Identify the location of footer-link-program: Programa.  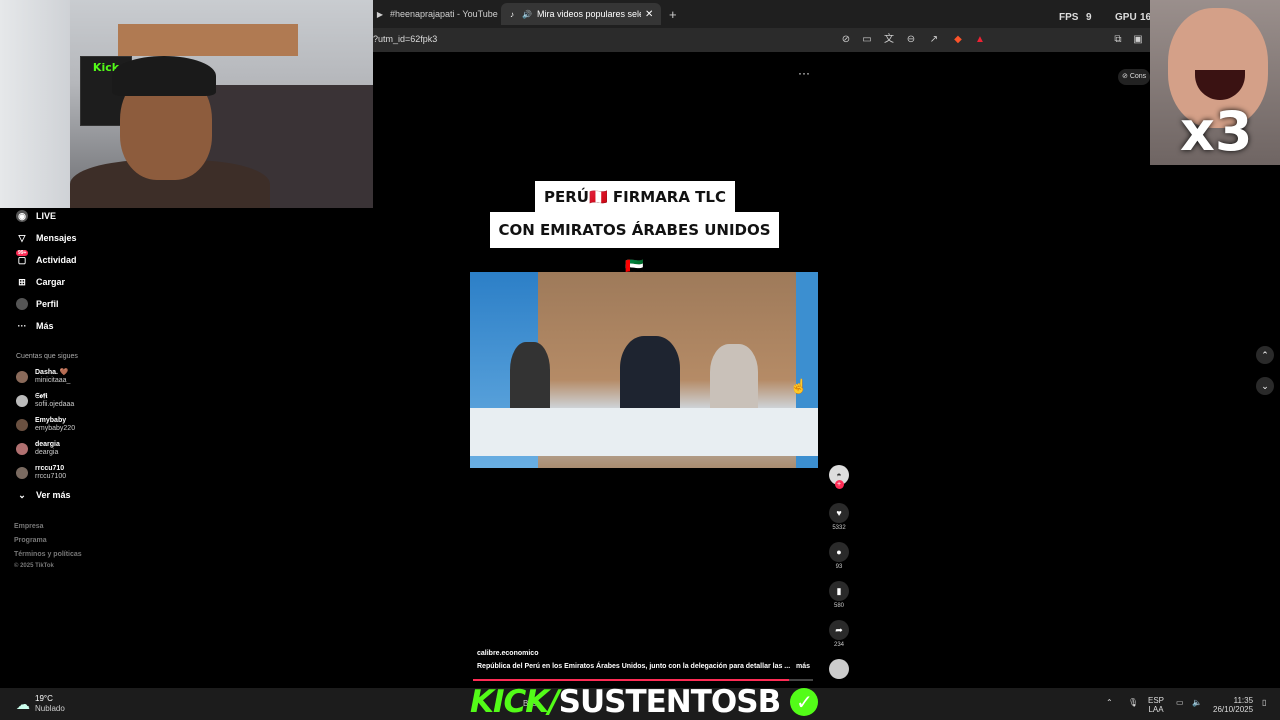
(30, 540).